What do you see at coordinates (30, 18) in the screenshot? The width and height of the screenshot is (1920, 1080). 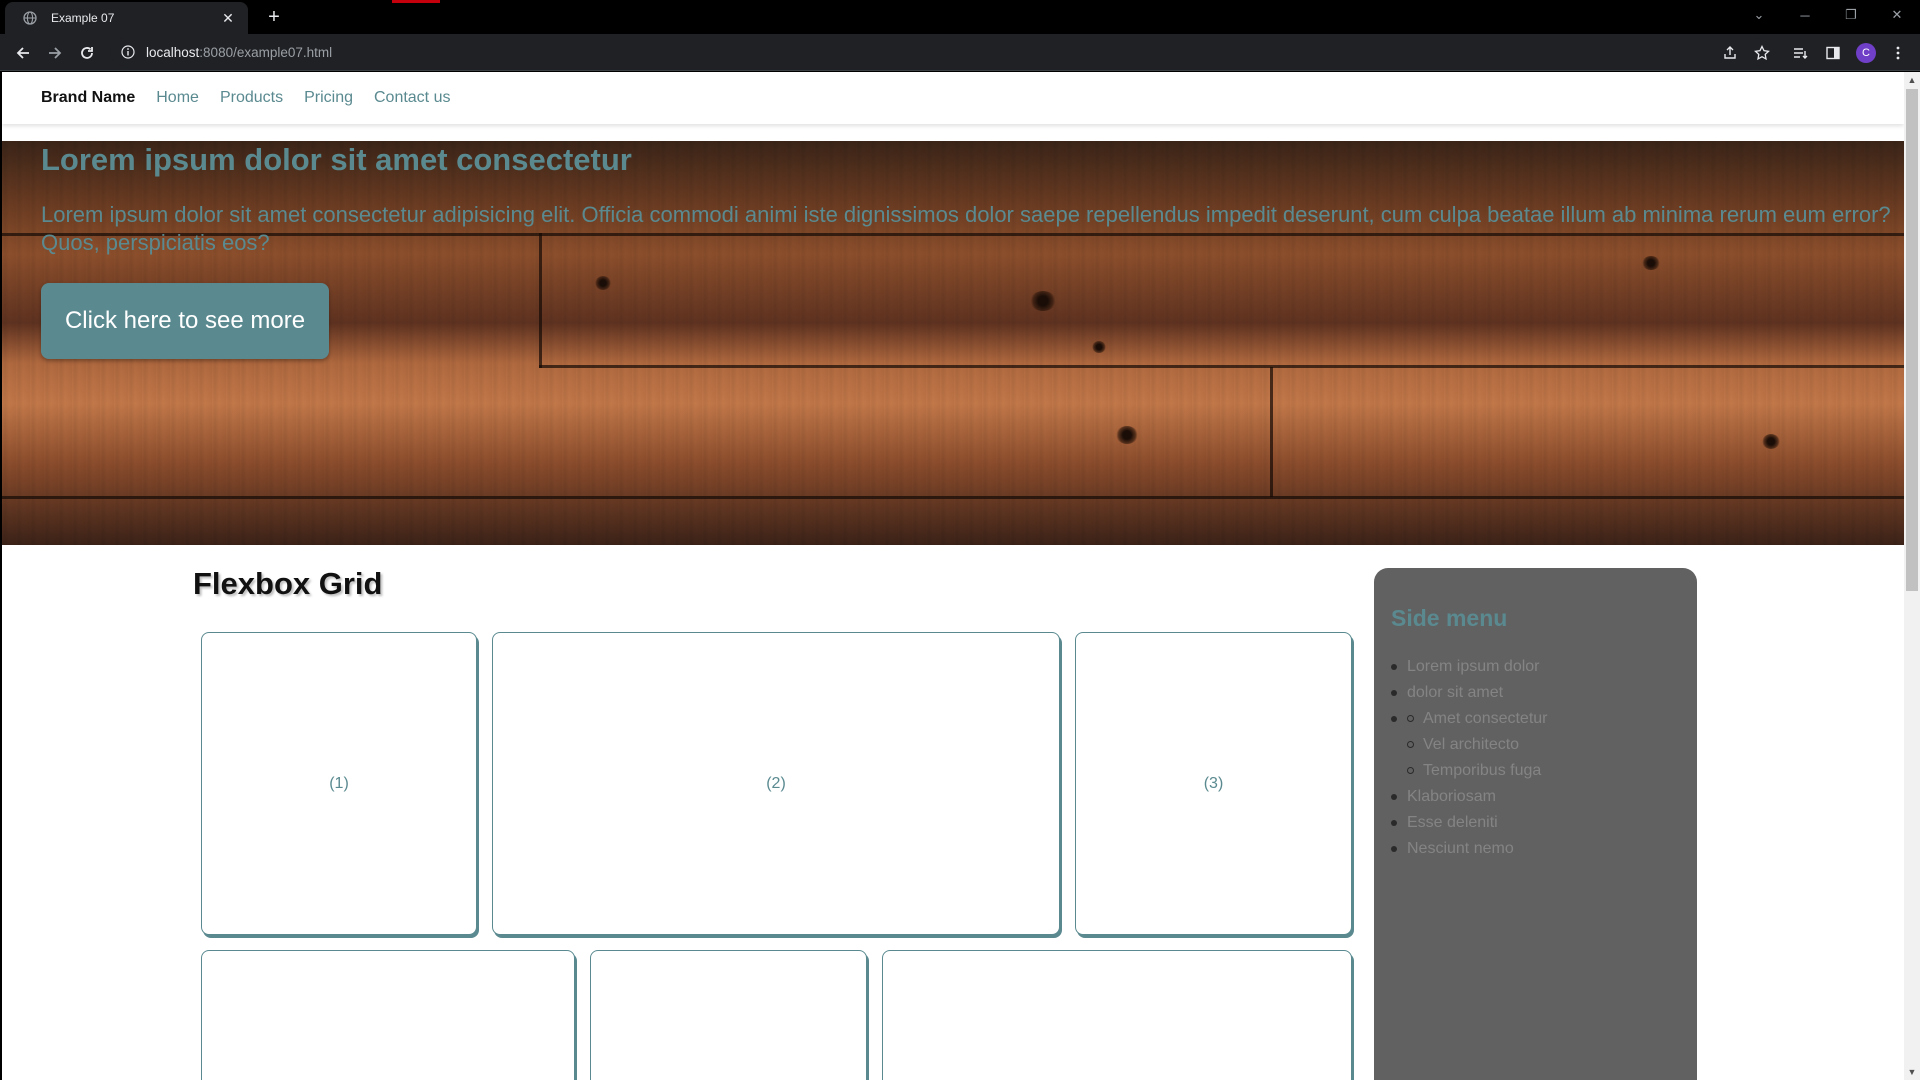 I see `globe-icon` at bounding box center [30, 18].